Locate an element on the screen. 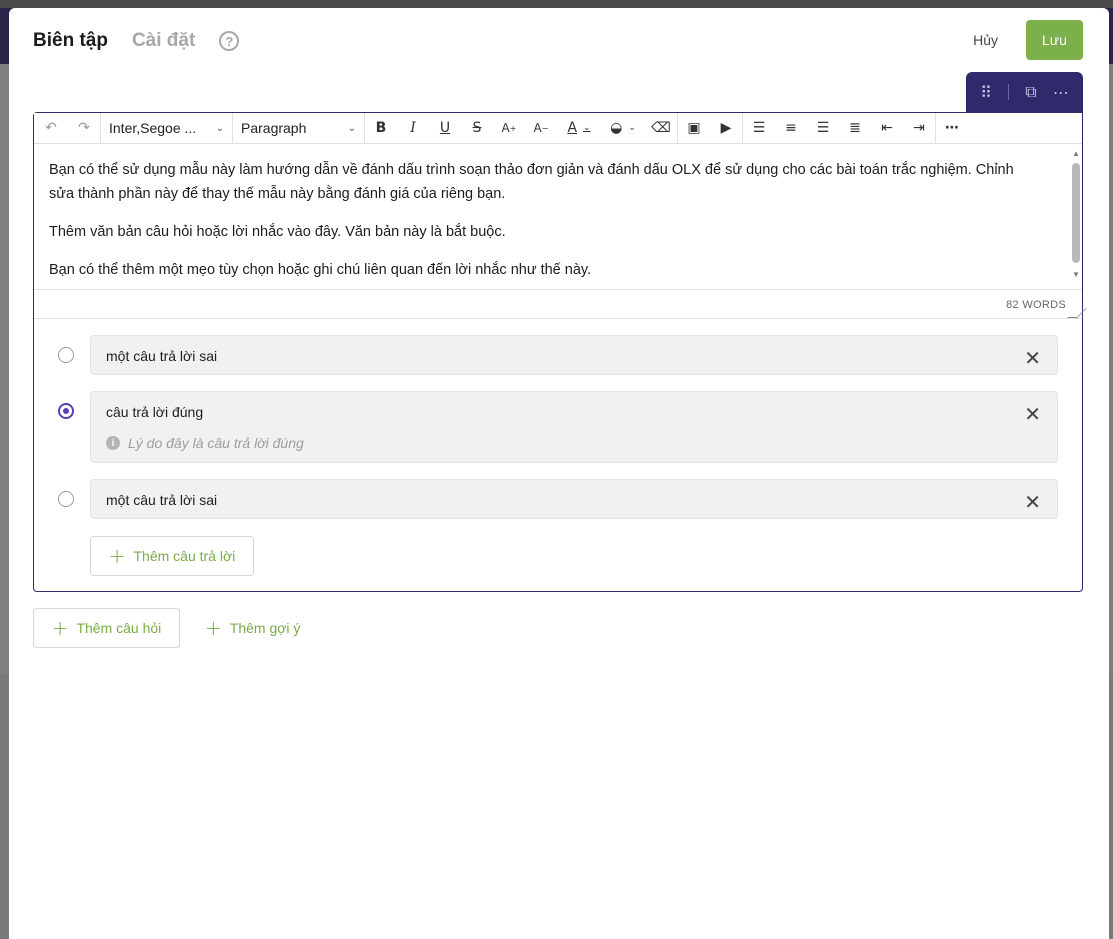 Image resolution: width=1113 pixels, height=939 pixels. undo-icon: ↶ is located at coordinates (51, 128).